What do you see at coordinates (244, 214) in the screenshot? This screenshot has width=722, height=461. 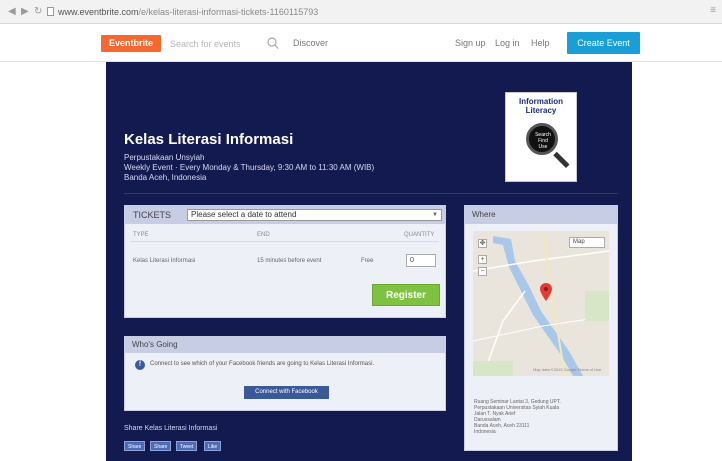 I see `date-select-value: Please select a date to attend` at bounding box center [244, 214].